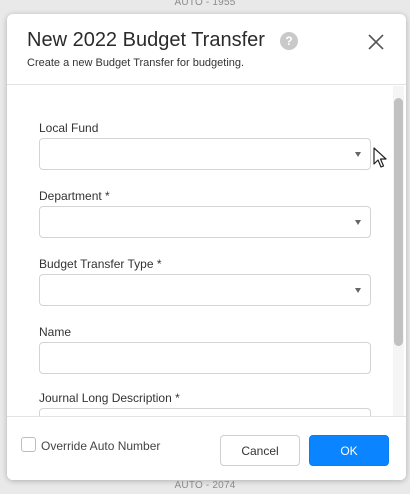 This screenshot has width=410, height=494. I want to click on name-input, so click(205, 358).